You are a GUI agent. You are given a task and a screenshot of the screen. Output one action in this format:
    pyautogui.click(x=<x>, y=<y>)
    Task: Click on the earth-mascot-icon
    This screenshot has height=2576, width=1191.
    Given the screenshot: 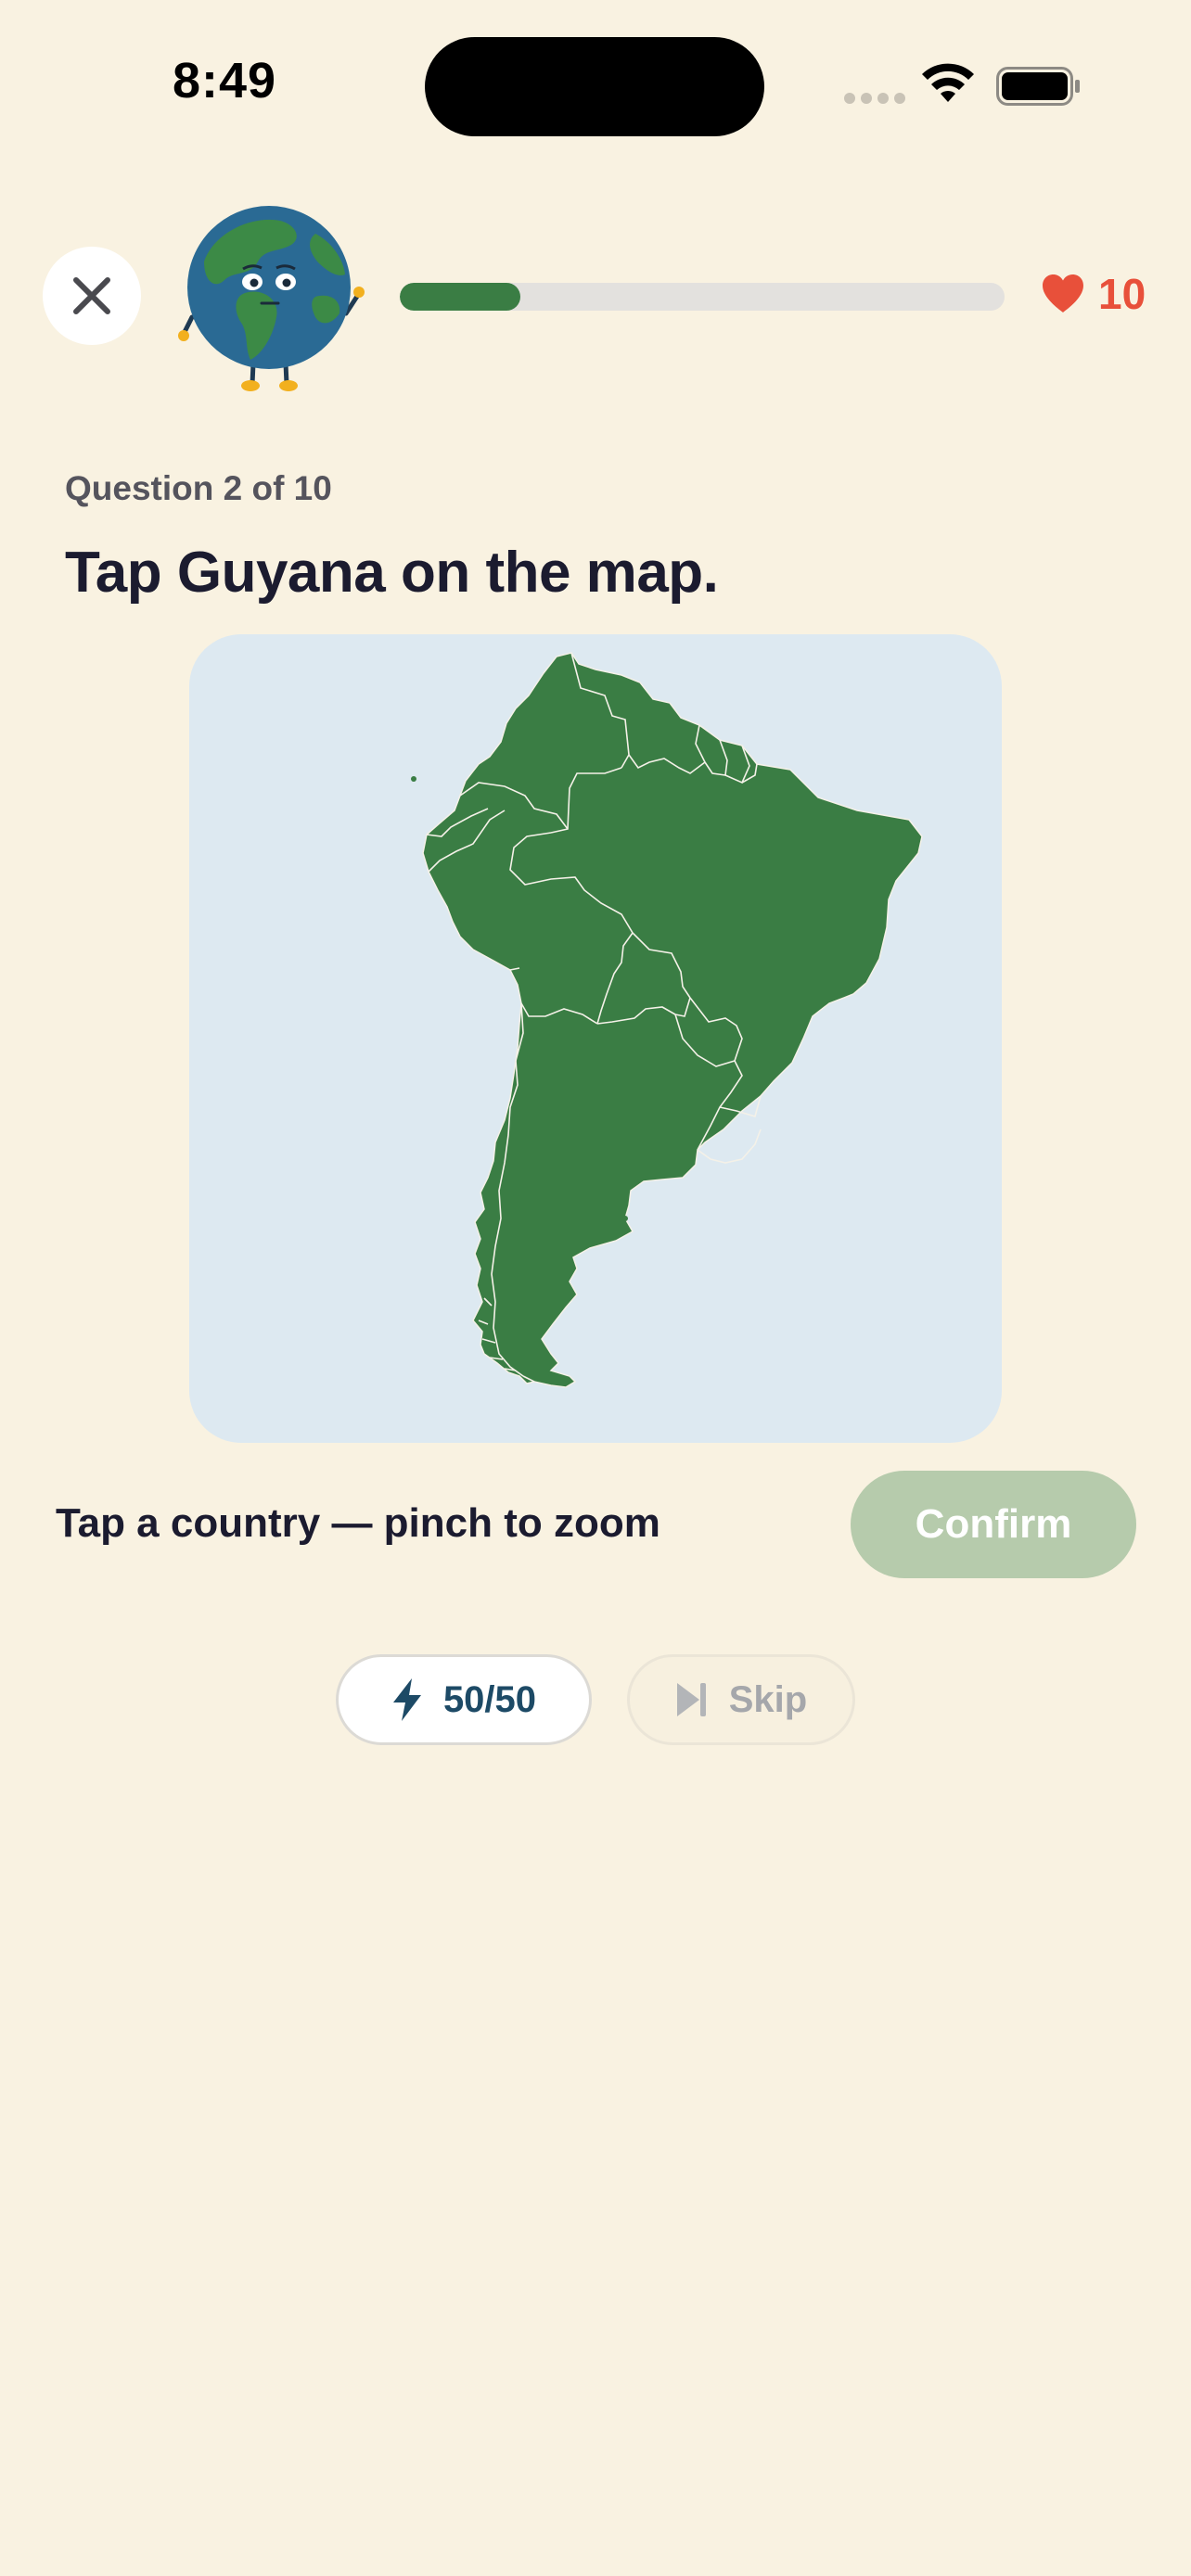 What is the action you would take?
    pyautogui.click(x=273, y=299)
    